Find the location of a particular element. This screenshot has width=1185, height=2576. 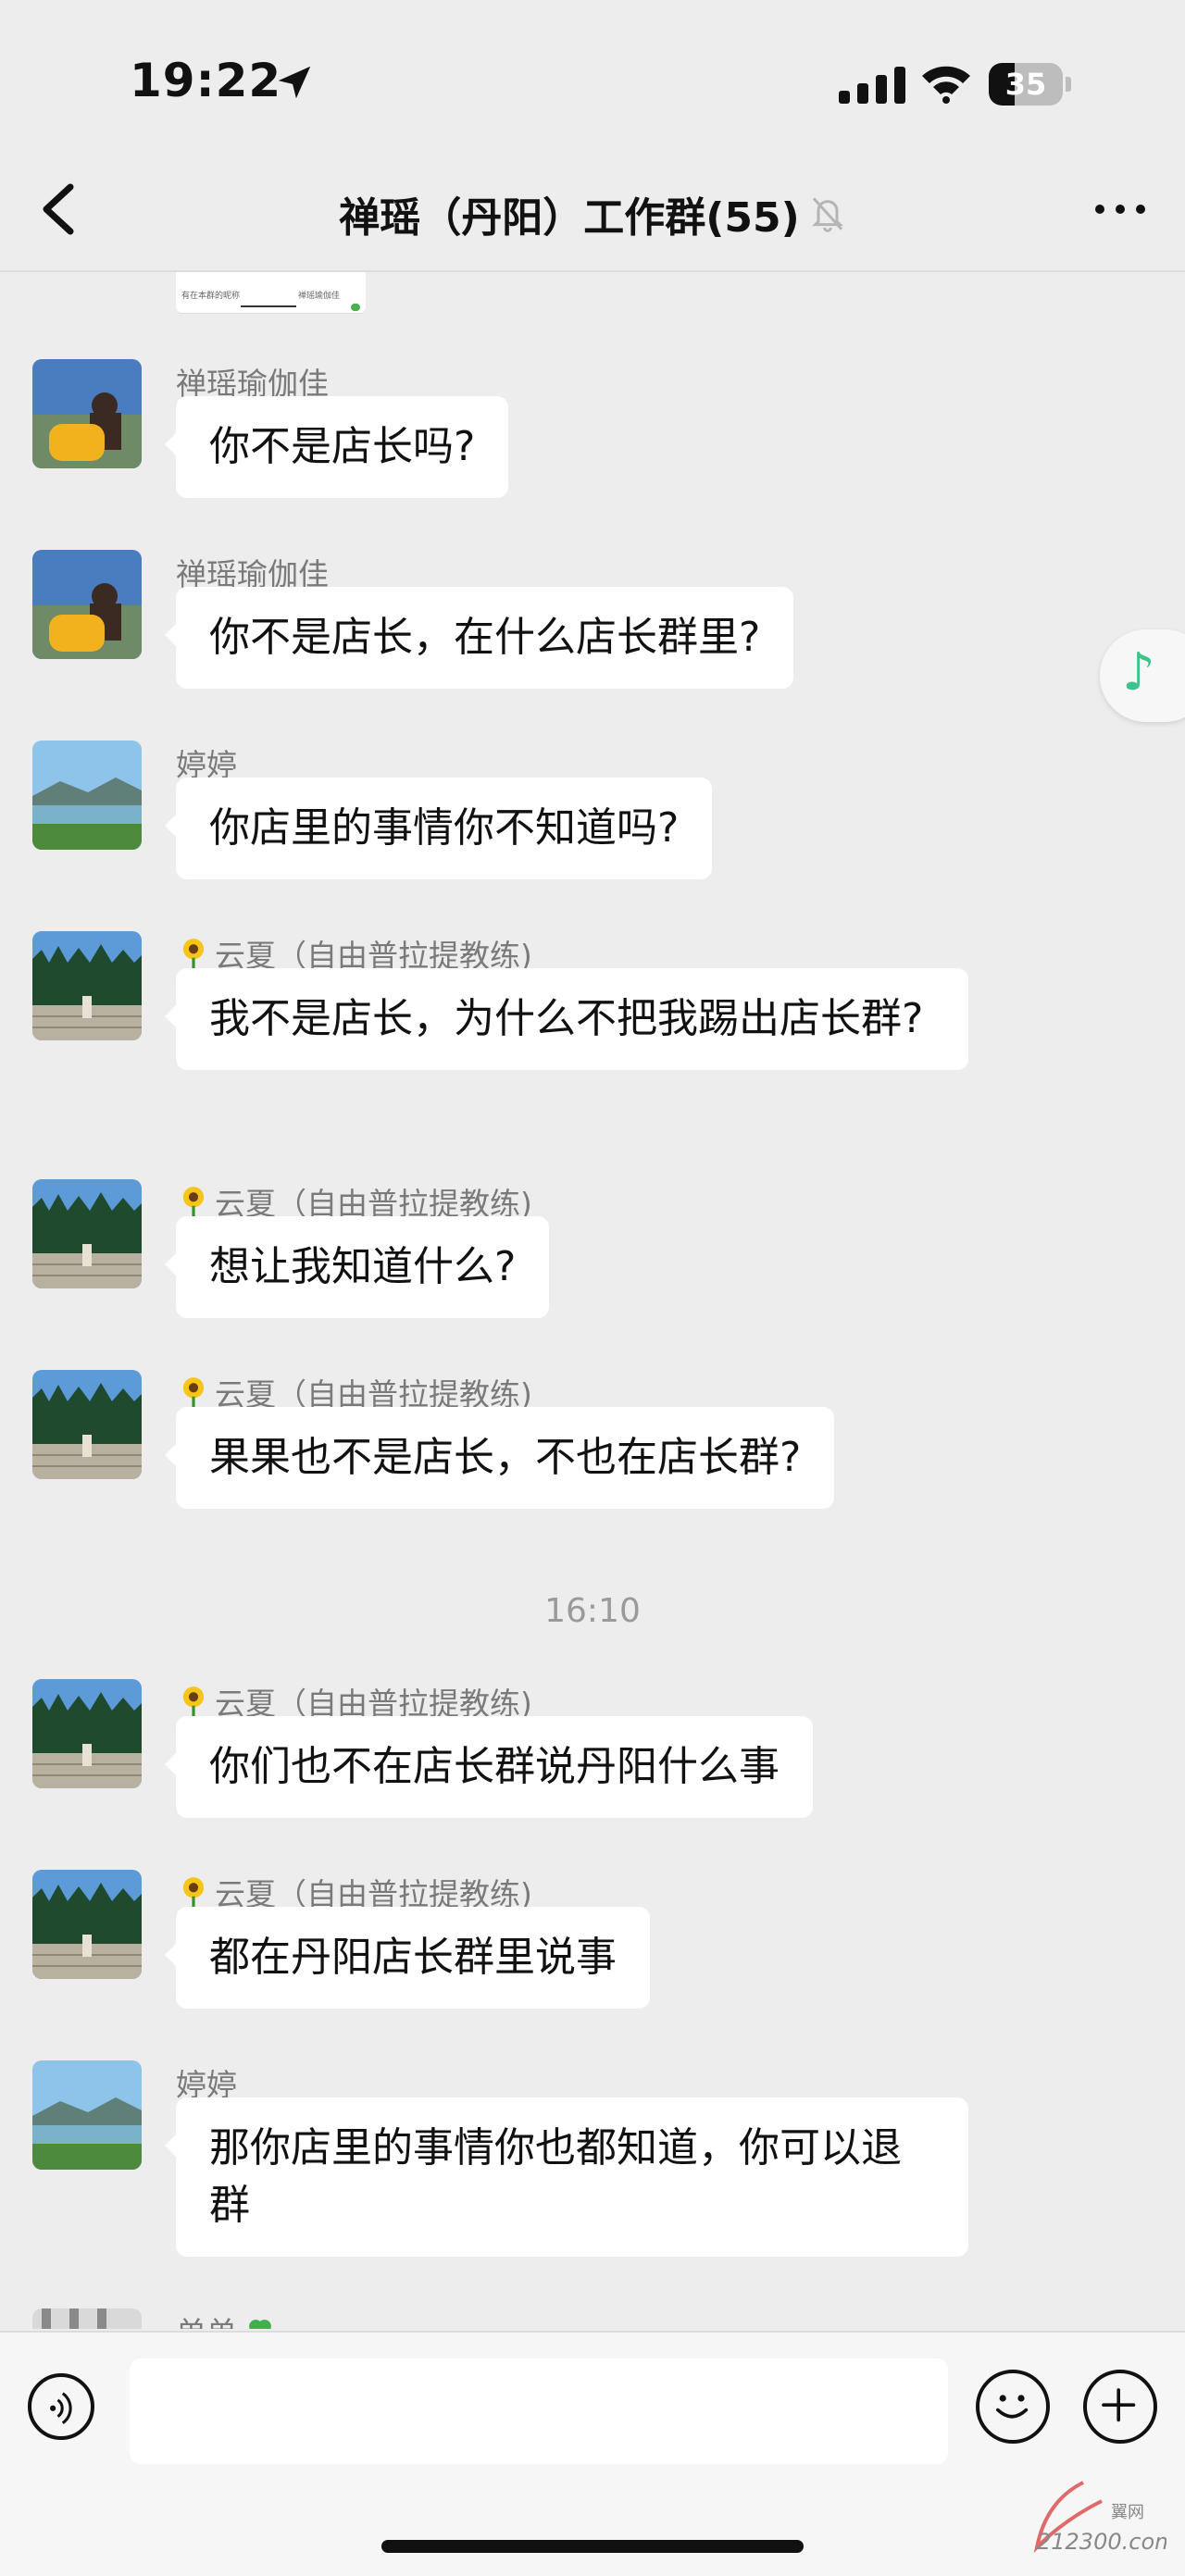

battery-indicator: 35 is located at coordinates (1030, 84).